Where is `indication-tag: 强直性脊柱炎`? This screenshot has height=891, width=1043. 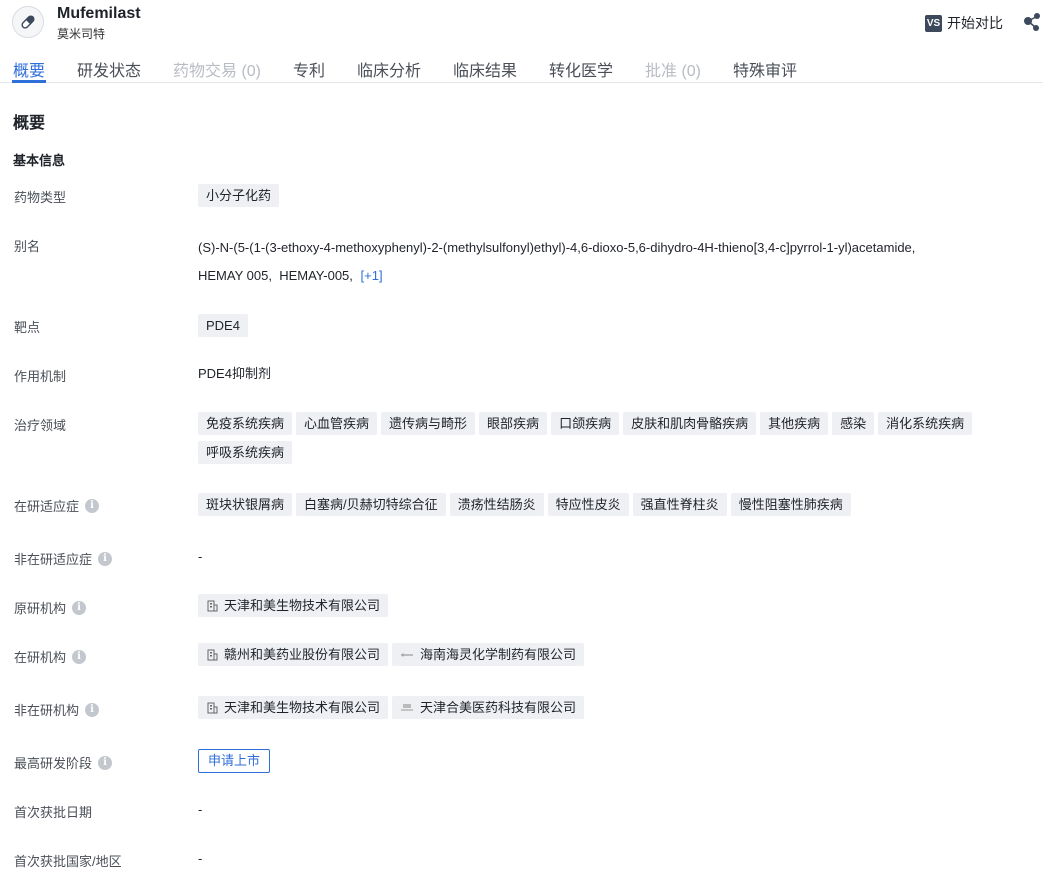 indication-tag: 强直性脊柱炎 is located at coordinates (679, 504).